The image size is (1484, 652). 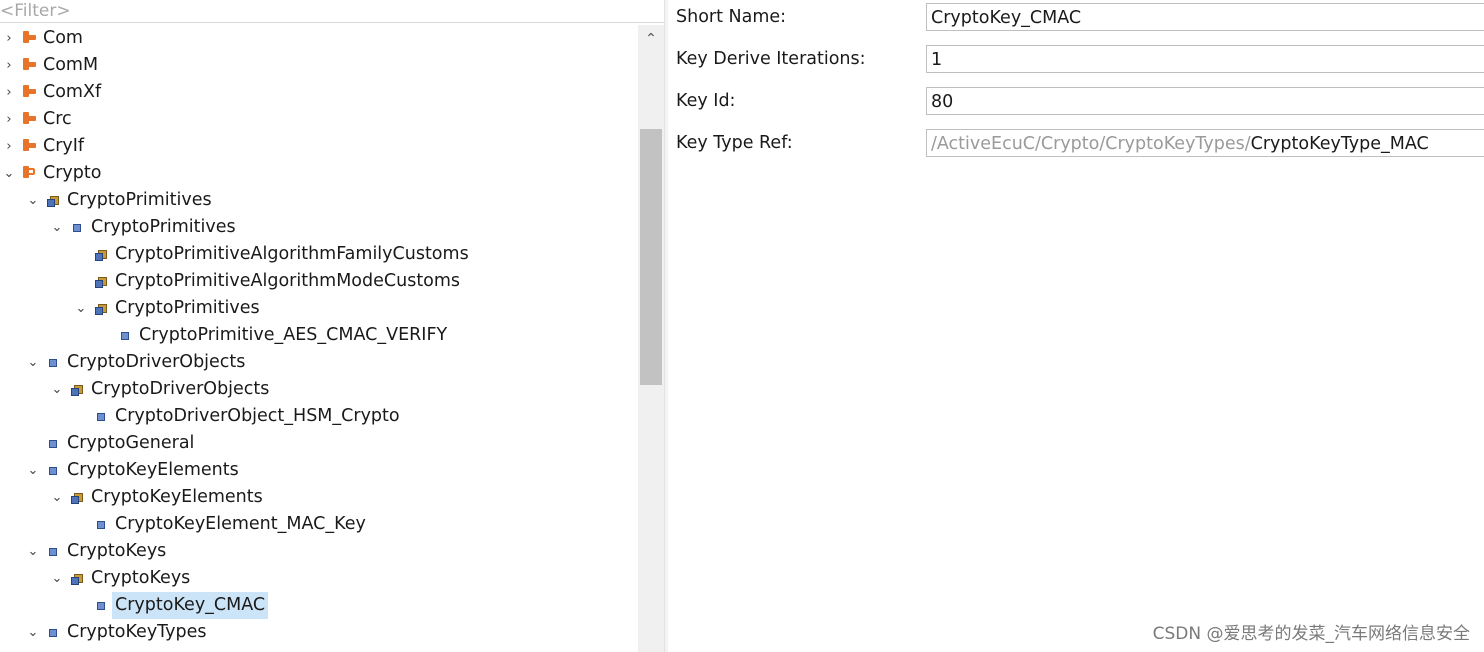 I want to click on tree-item: › Crc, so click(x=319, y=119).